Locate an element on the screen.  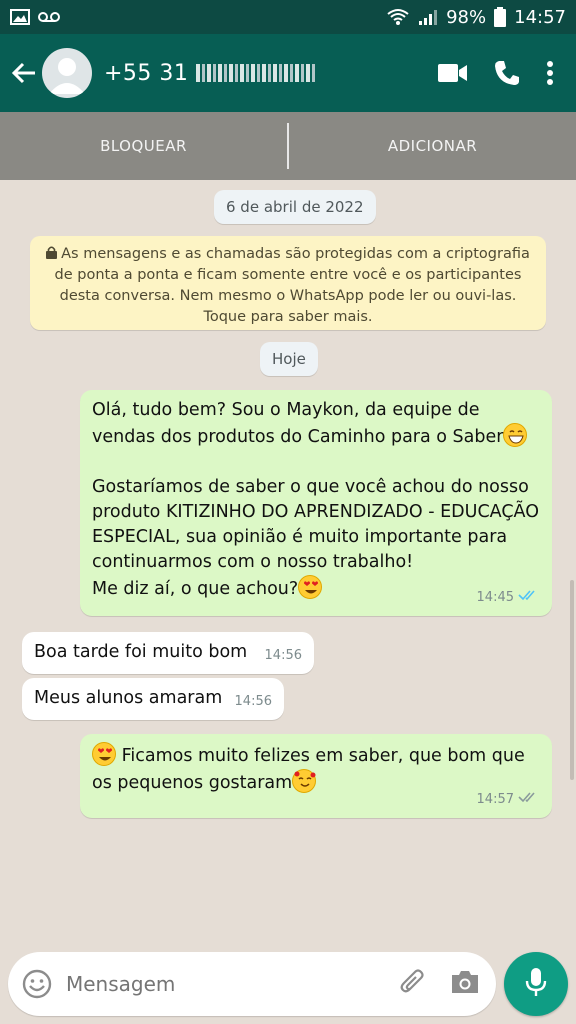
date-chip-today: Hoje is located at coordinates (289, 359).